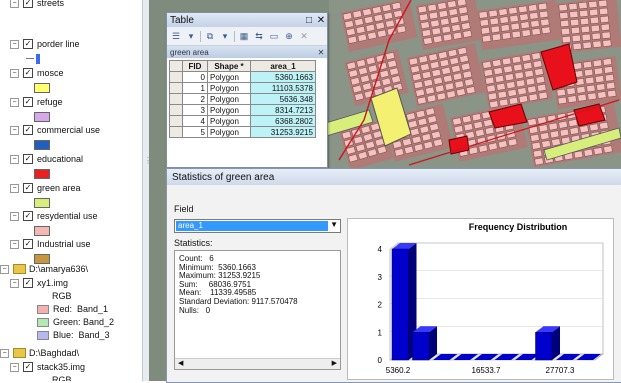 This screenshot has width=621, height=383. What do you see at coordinates (247, 52) in the screenshot?
I see `table-tab: green area ✕` at bounding box center [247, 52].